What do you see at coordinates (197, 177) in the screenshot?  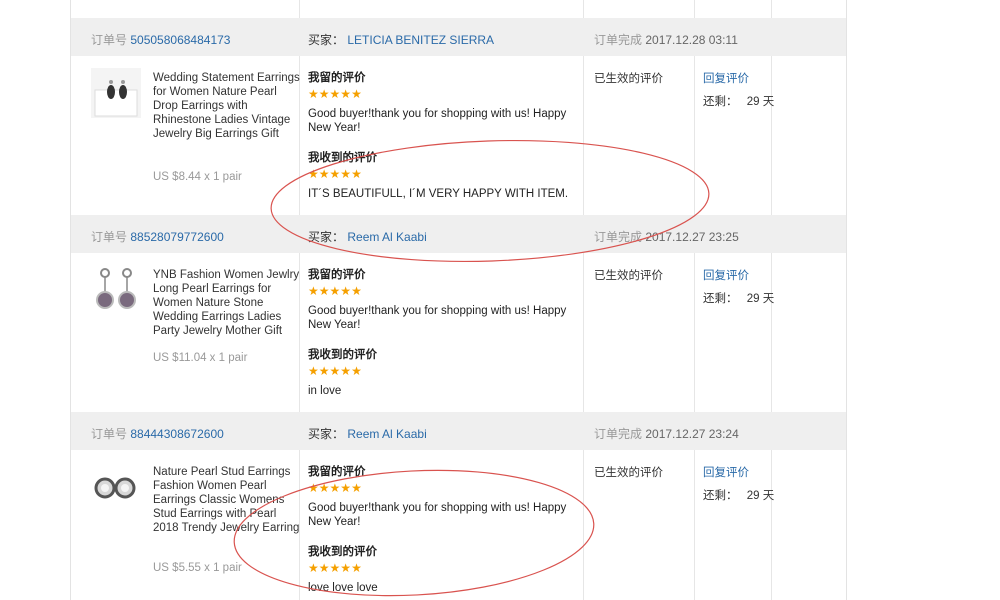 I see `product-price: US $8.44 x 1 pair` at bounding box center [197, 177].